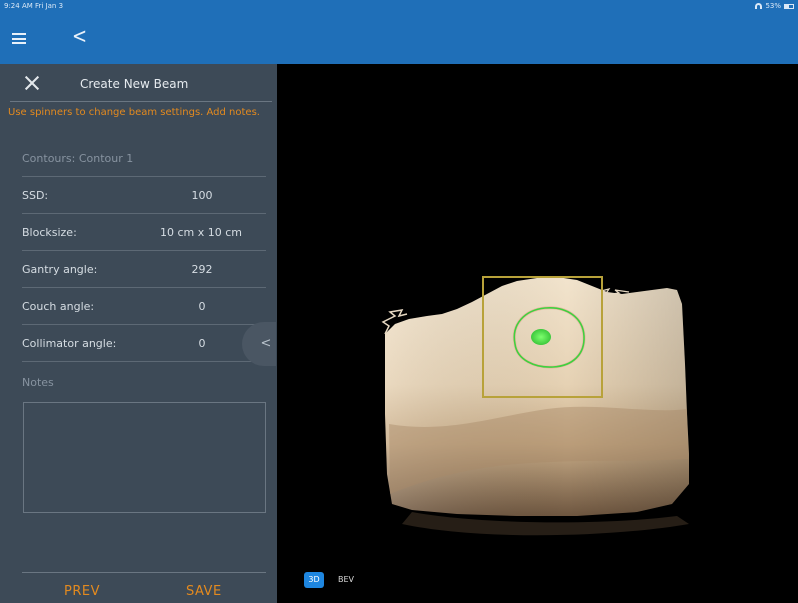  Describe the element at coordinates (19, 38) in the screenshot. I see `hamburger-menu-icon` at that location.